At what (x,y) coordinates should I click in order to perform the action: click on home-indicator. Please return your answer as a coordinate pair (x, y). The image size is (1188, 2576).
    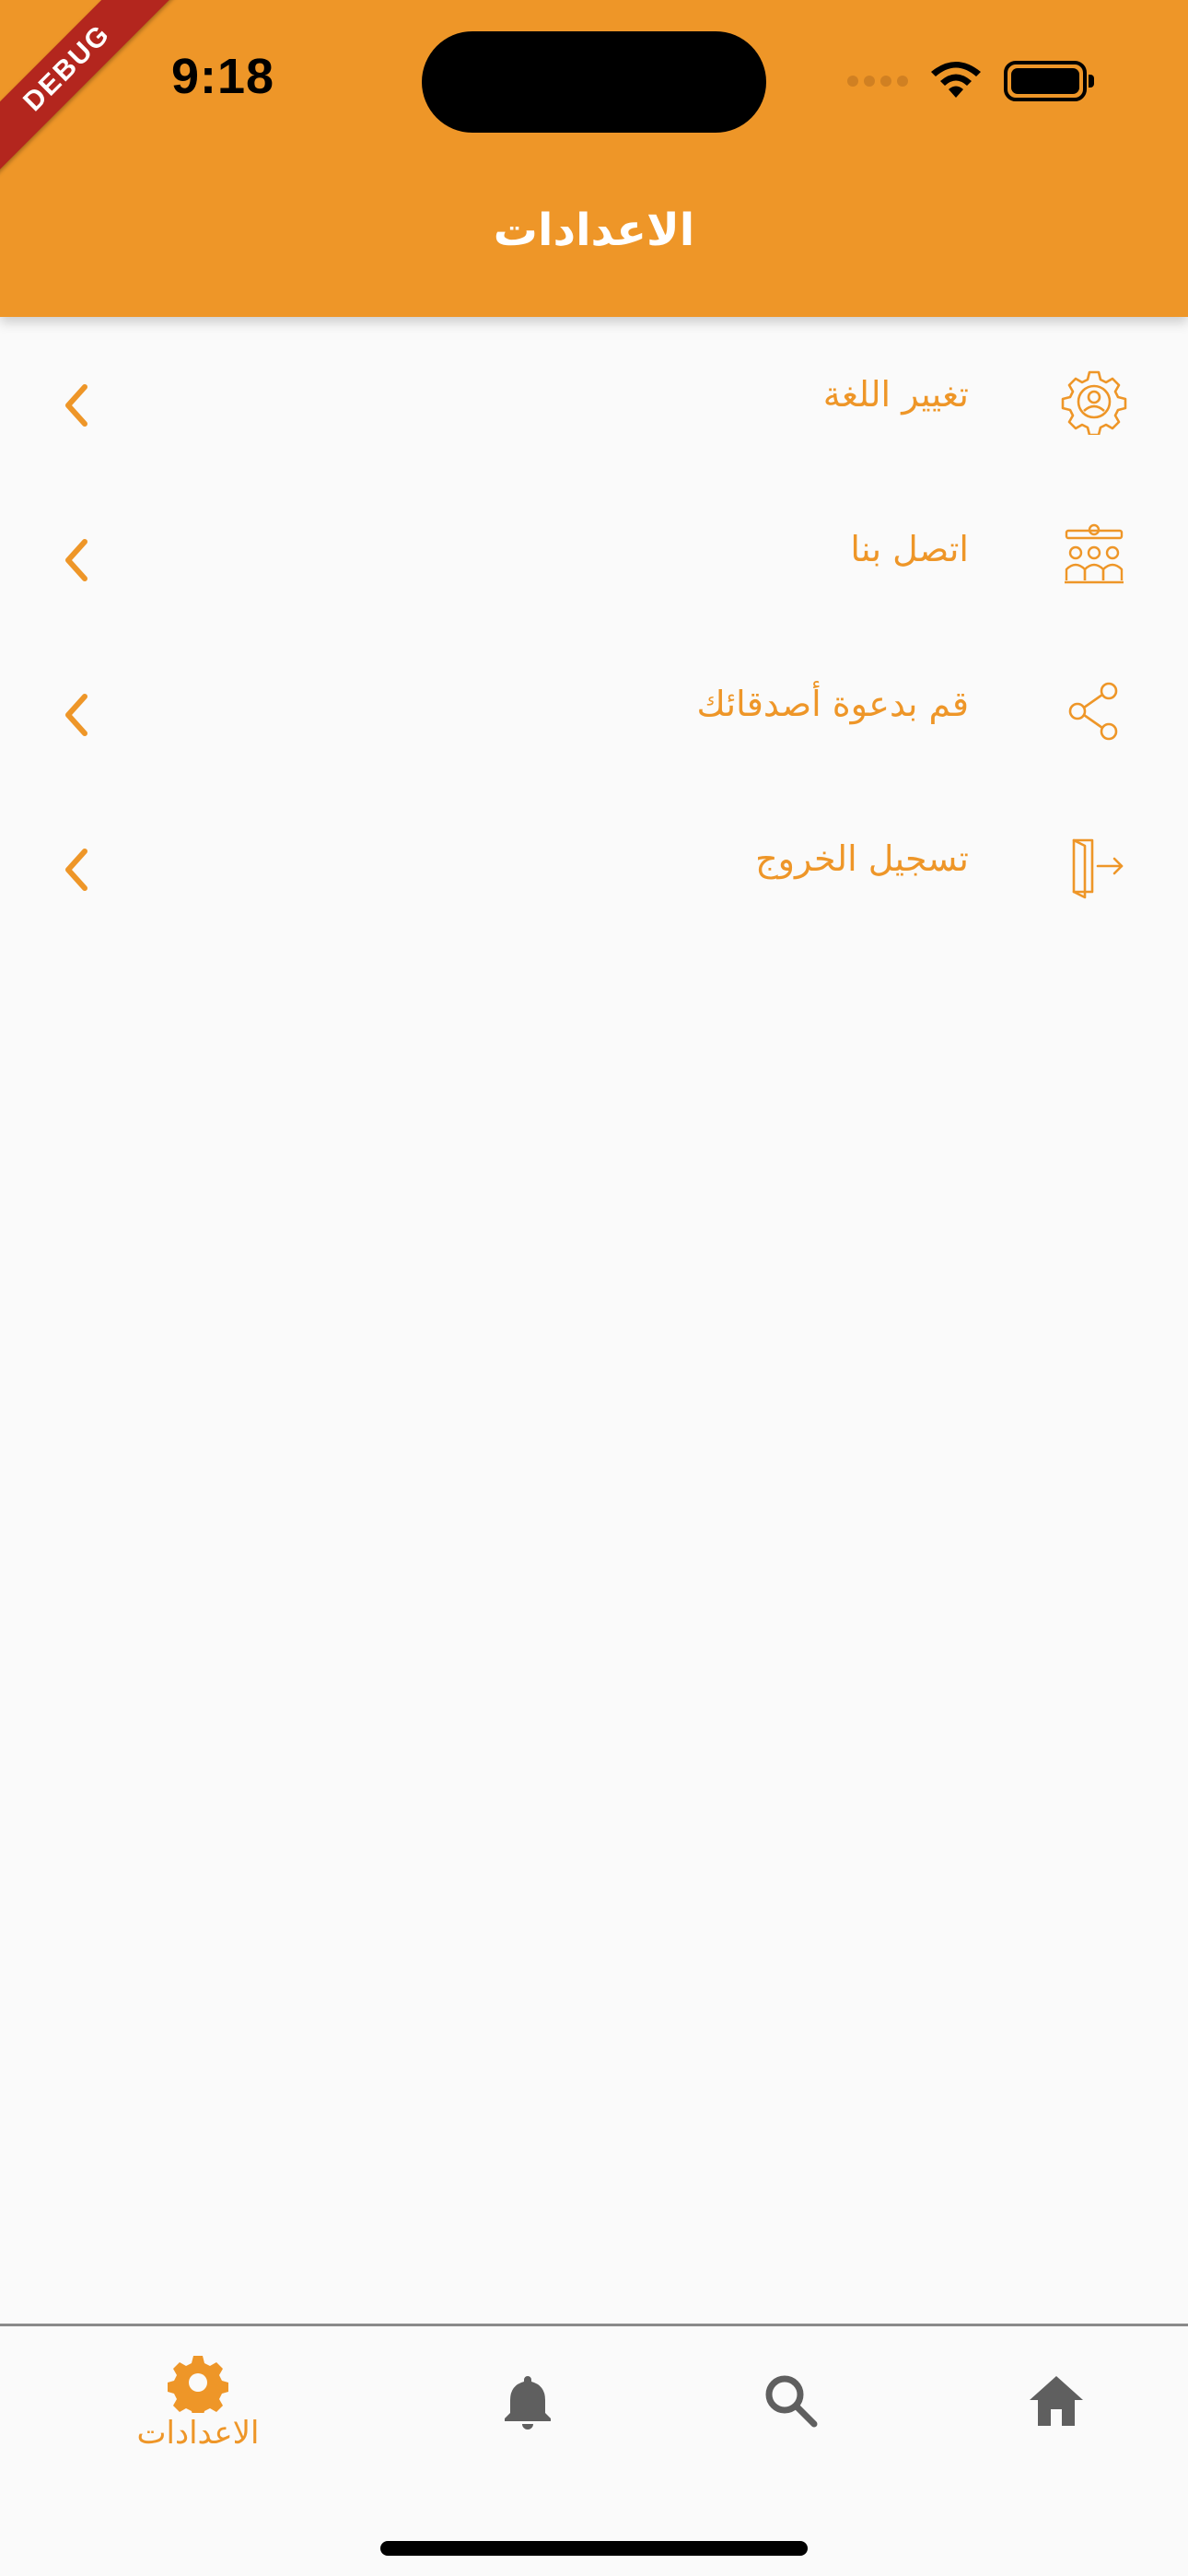
    Looking at the image, I should click on (594, 2548).